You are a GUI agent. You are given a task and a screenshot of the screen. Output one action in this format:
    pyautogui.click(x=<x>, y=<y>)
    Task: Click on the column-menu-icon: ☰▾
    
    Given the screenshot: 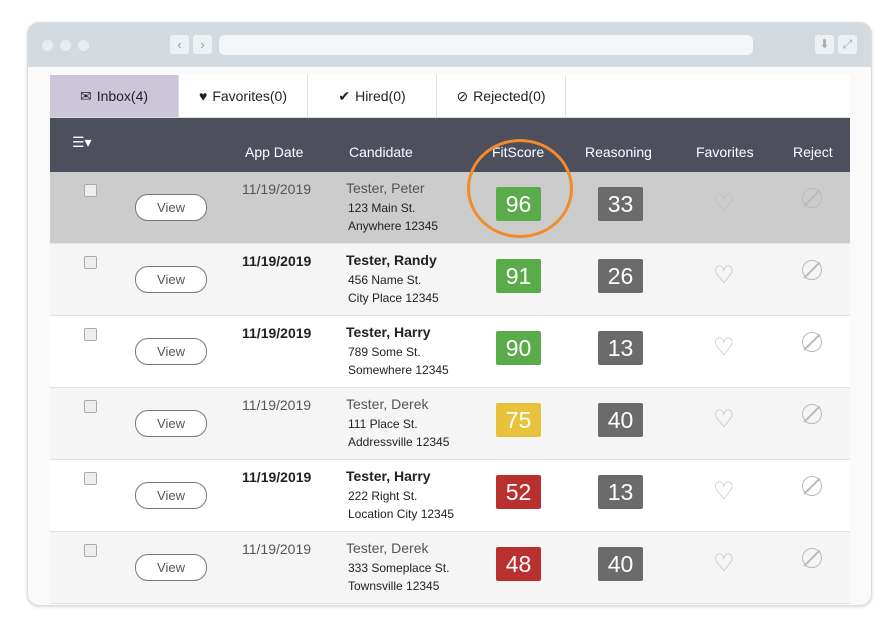 What is the action you would take?
    pyautogui.click(x=82, y=142)
    